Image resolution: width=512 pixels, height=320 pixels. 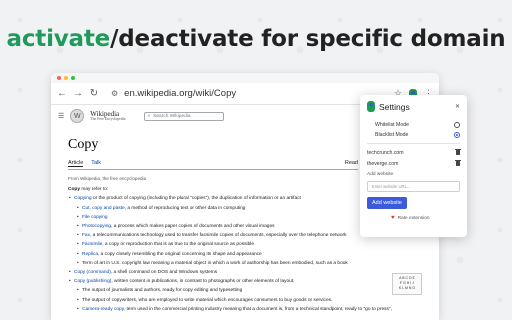 I want to click on wikipedia-globe-icon: W, so click(x=77, y=116).